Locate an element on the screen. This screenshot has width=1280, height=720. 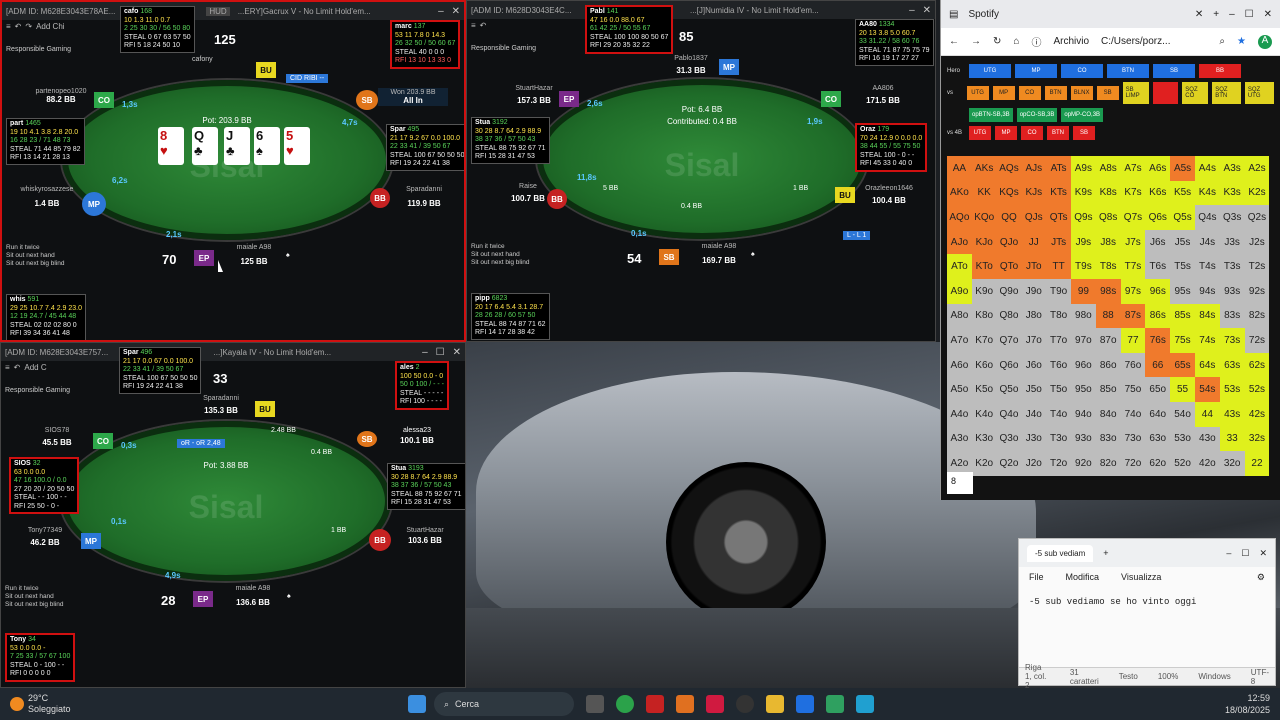
range-cell: AKo is located at coordinates (959, 193).